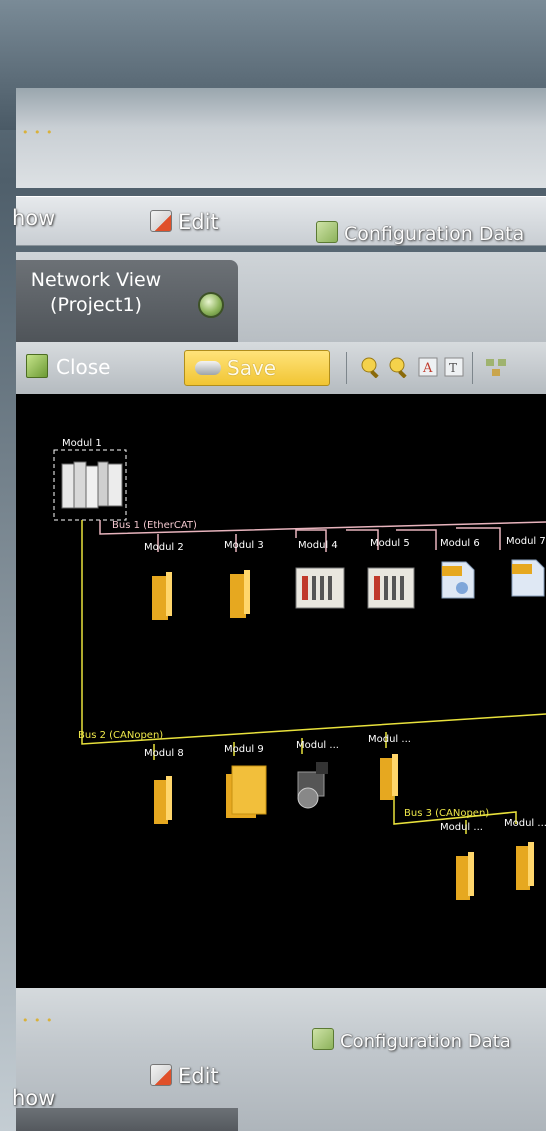  I want to click on menu-configuration-data: Configuration Data, so click(420, 233).